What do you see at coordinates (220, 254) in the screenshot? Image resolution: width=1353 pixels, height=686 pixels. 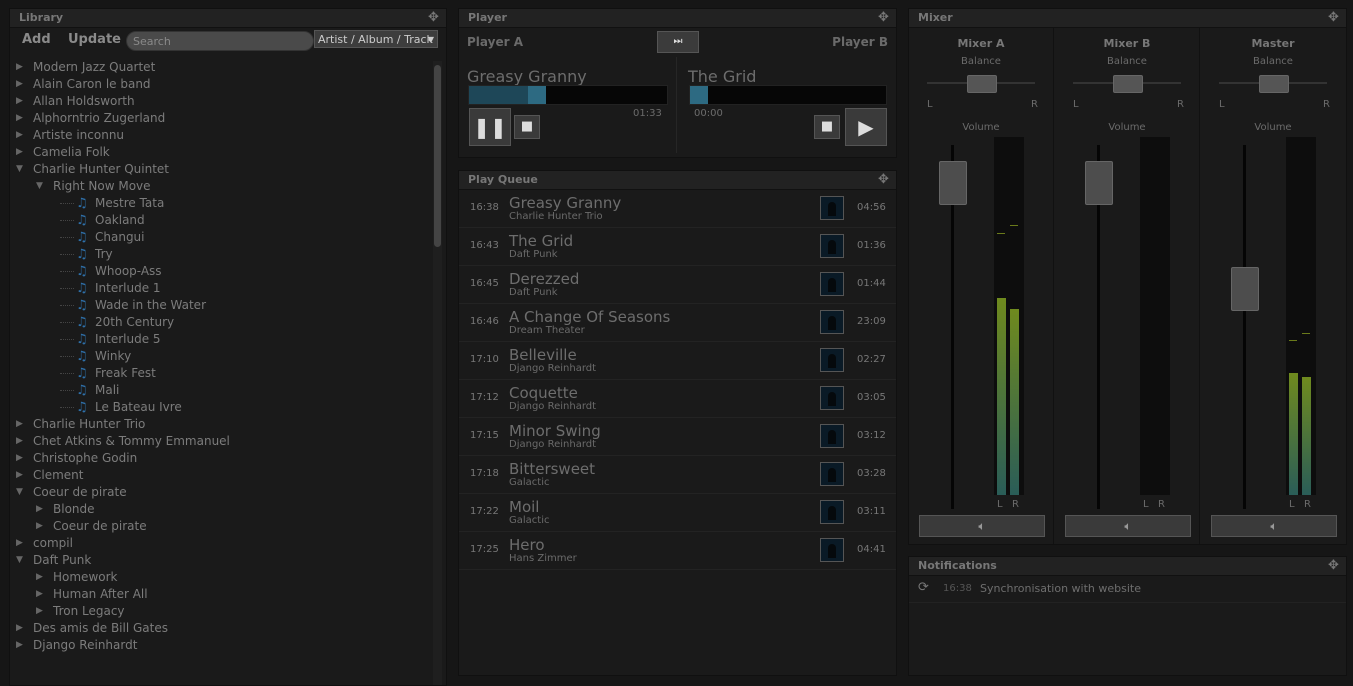 I see `library-track-item: ♫ Try` at bounding box center [220, 254].